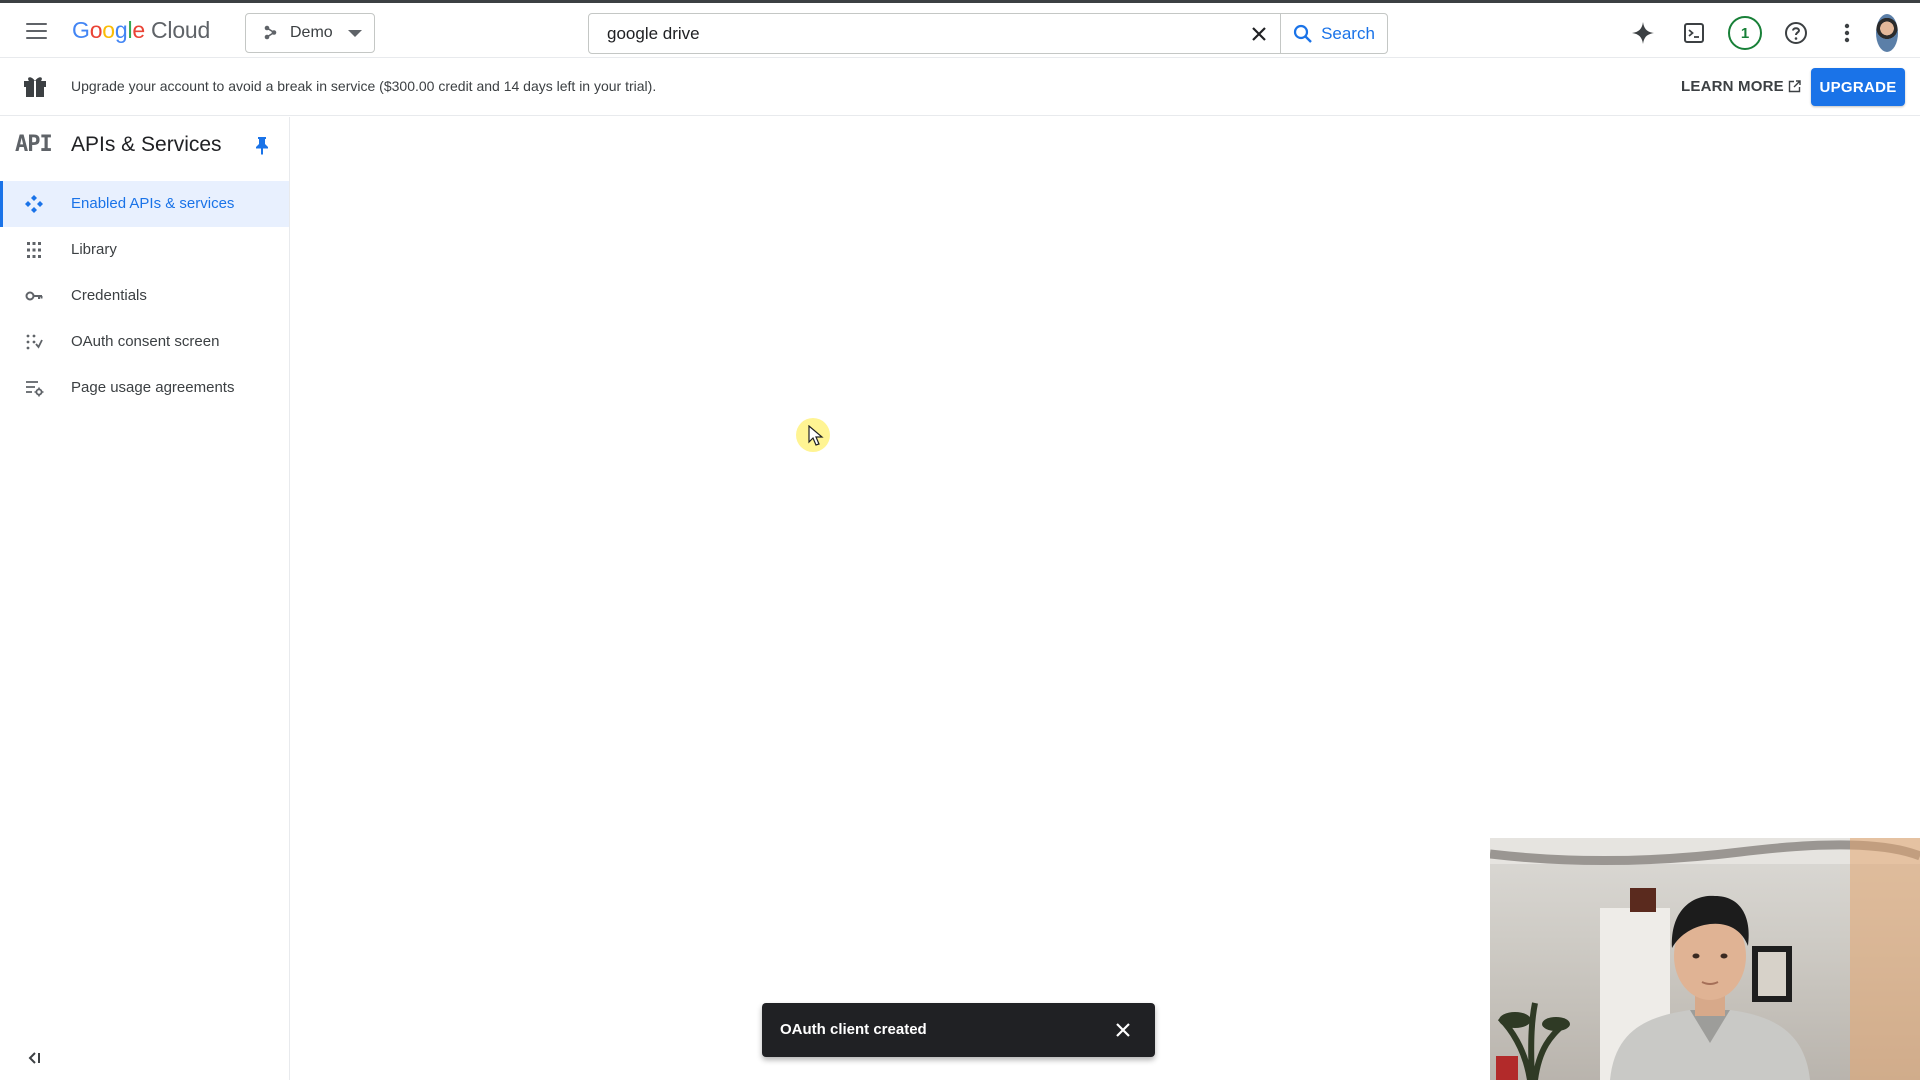 The width and height of the screenshot is (1920, 1080). What do you see at coordinates (262, 145) in the screenshot?
I see `pin-icon` at bounding box center [262, 145].